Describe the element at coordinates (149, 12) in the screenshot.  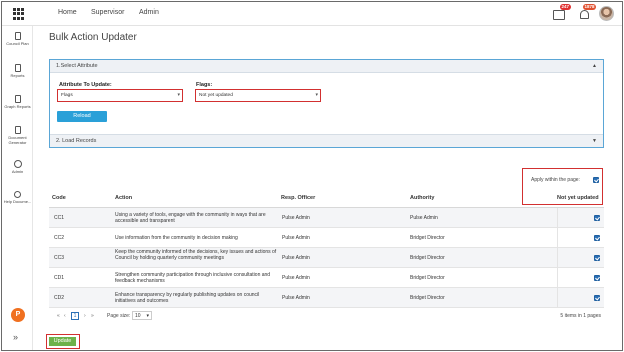
I see `nav-admin: Admin` at that location.